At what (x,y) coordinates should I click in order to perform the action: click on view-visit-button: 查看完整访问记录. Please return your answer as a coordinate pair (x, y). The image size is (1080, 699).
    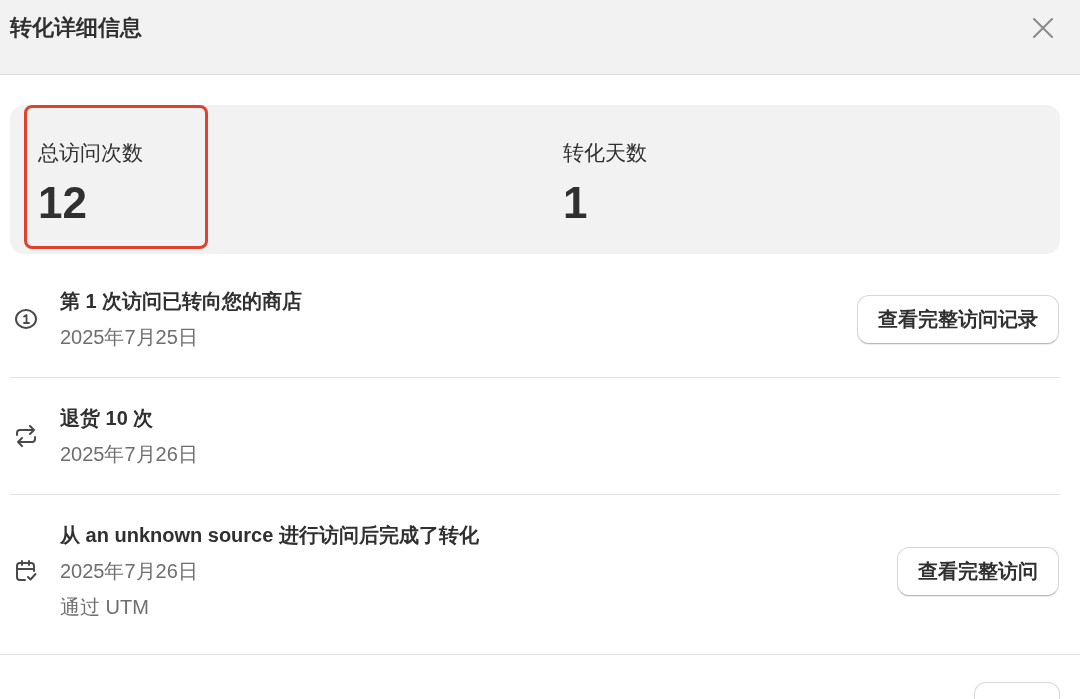
    Looking at the image, I should click on (958, 319).